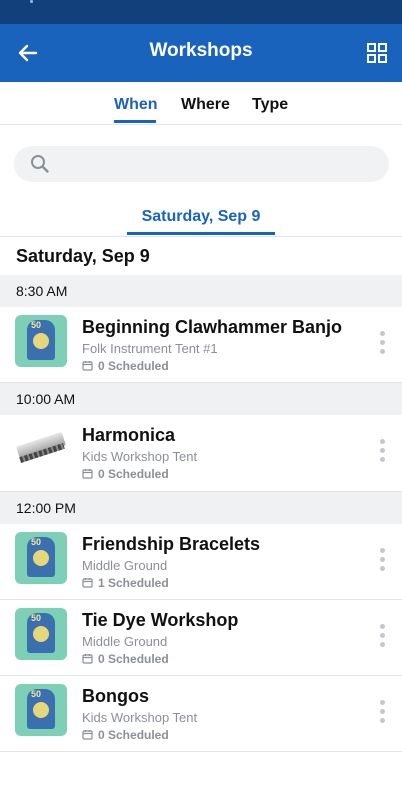  Describe the element at coordinates (160, 620) in the screenshot. I see `workshop-title: Tie Dye Workshop` at that location.